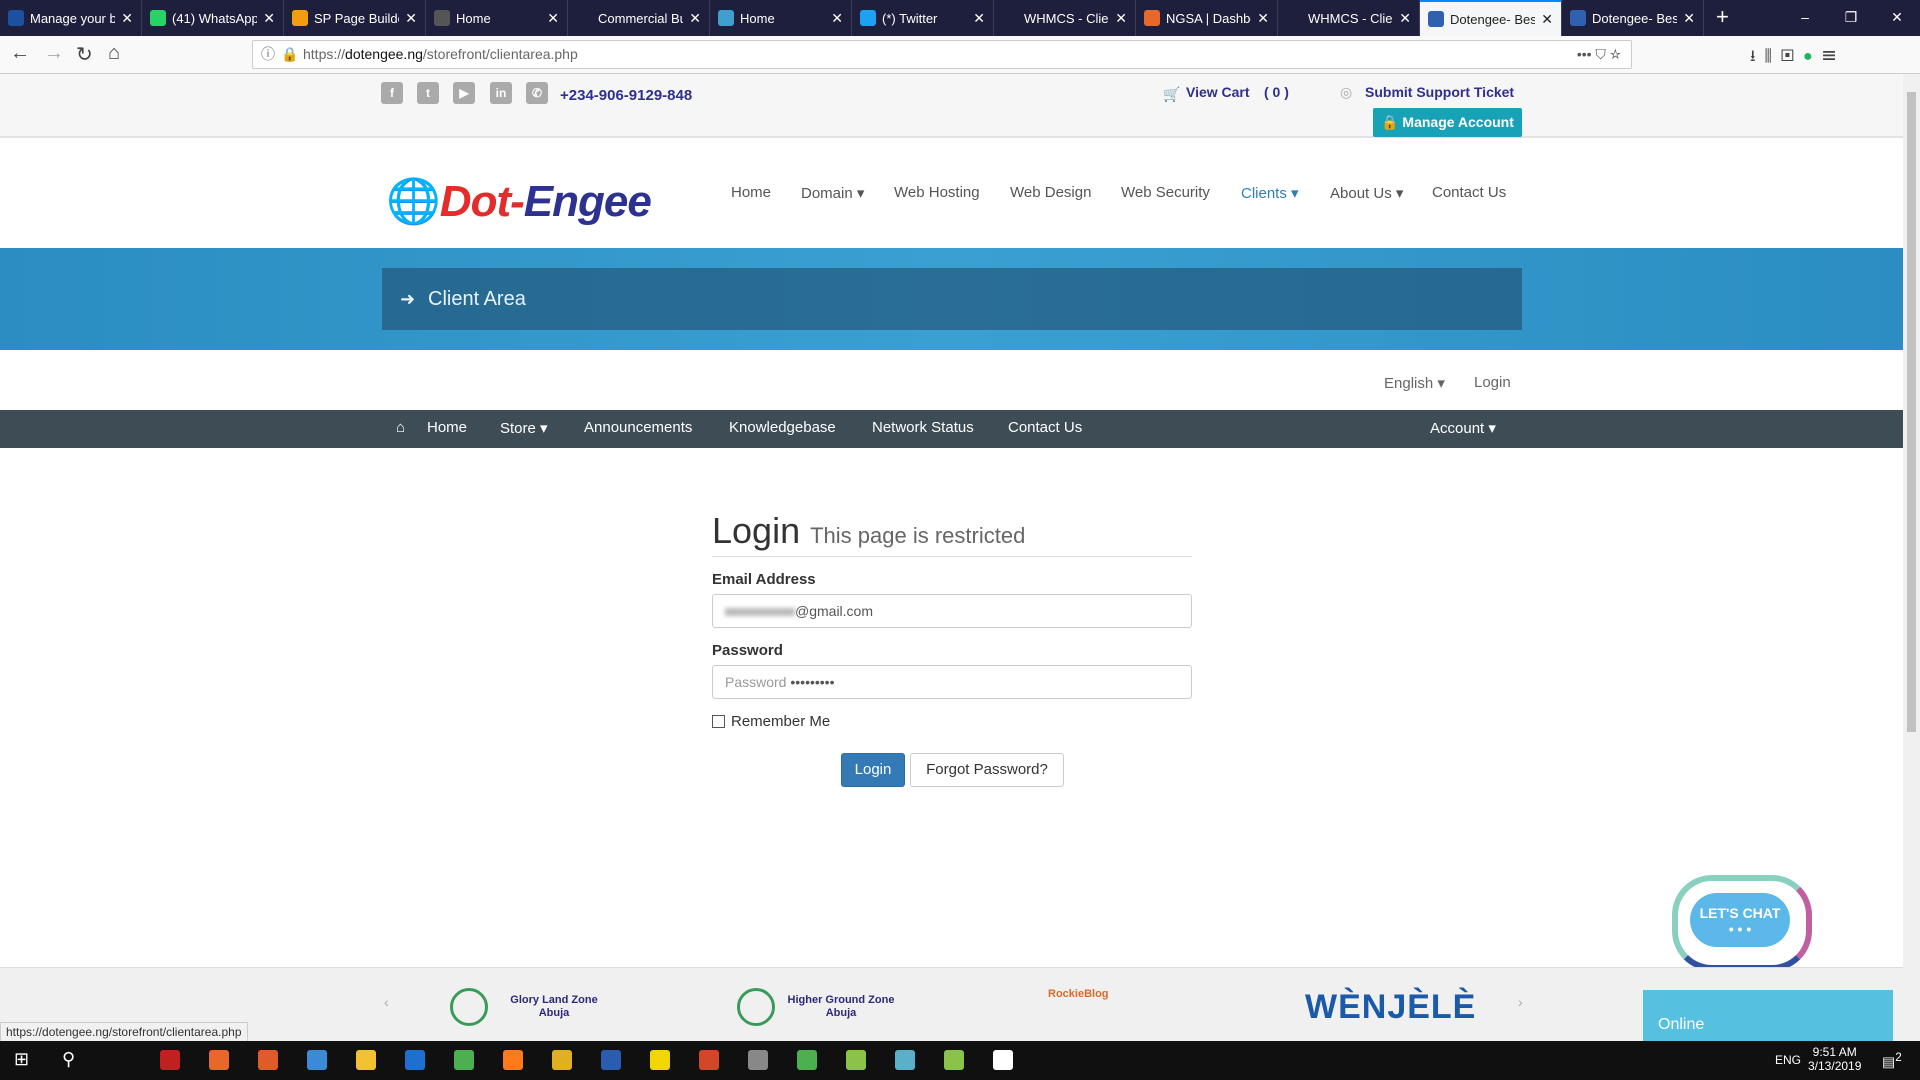  What do you see at coordinates (1834, 1059) in the screenshot?
I see `clock: 9:51 AM 3/13/2019` at bounding box center [1834, 1059].